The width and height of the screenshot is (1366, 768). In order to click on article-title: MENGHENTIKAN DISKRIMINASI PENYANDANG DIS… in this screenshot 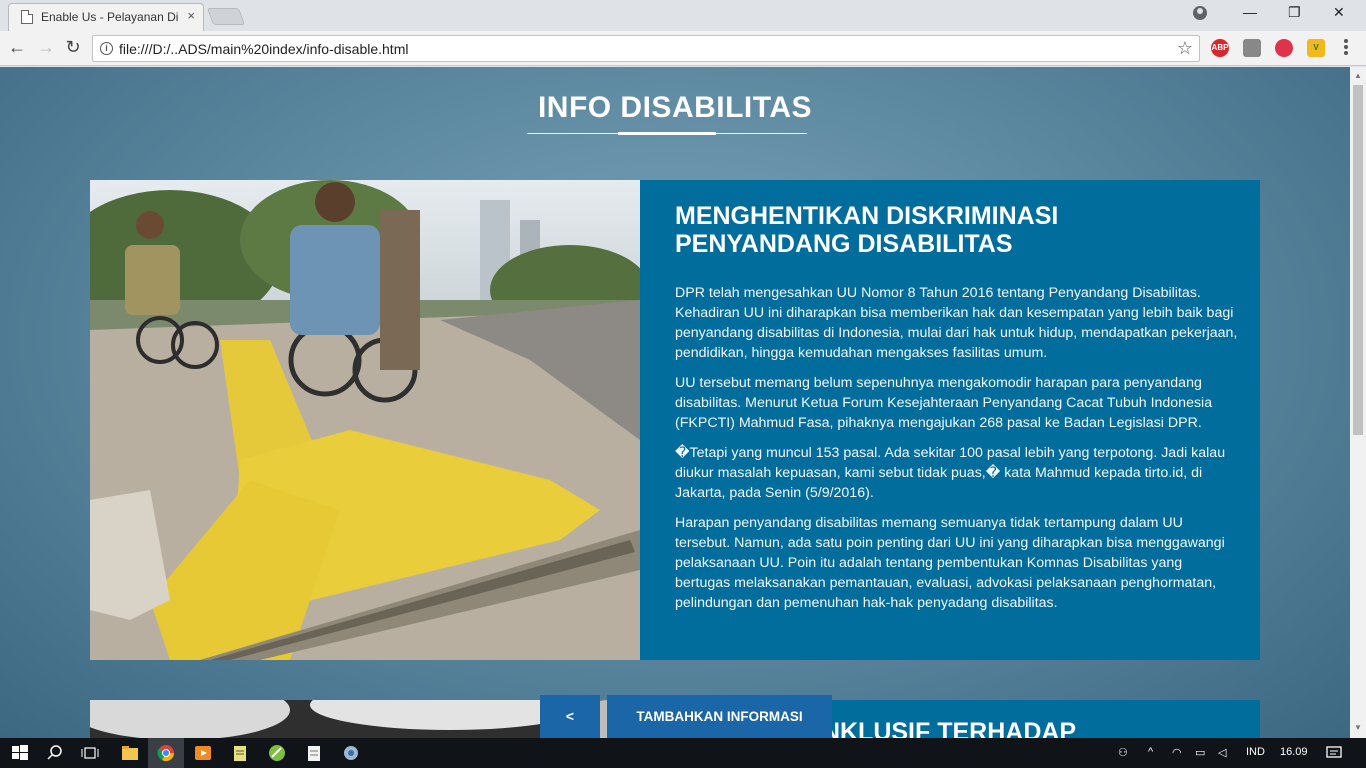, I will do `click(867, 230)`.